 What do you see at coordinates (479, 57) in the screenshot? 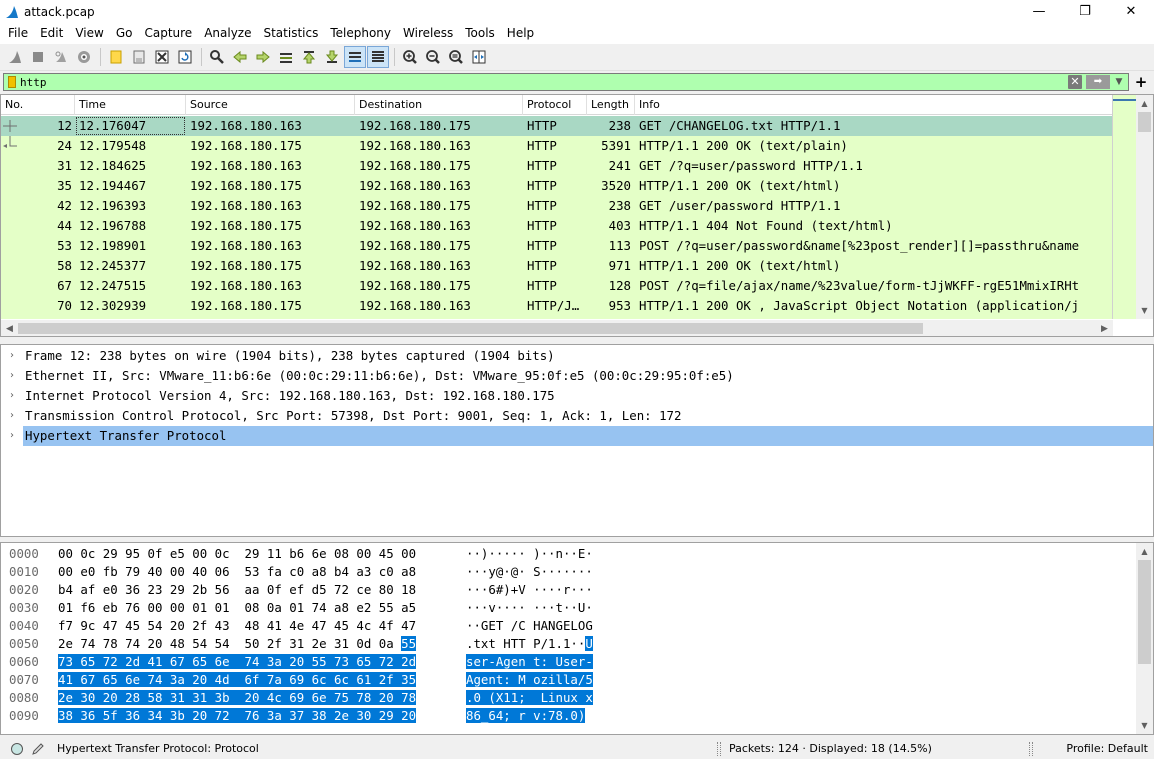
I see `resize-columns-icon` at bounding box center [479, 57].